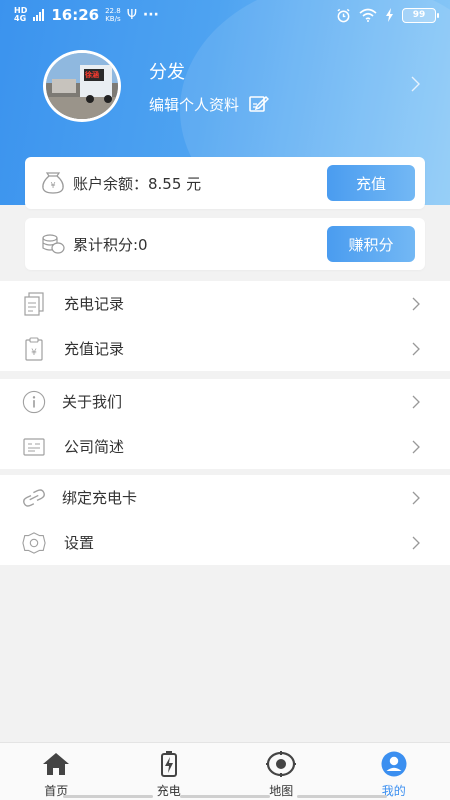 This screenshot has height=800, width=450. I want to click on profile-chevron-icon, so click(415, 84).